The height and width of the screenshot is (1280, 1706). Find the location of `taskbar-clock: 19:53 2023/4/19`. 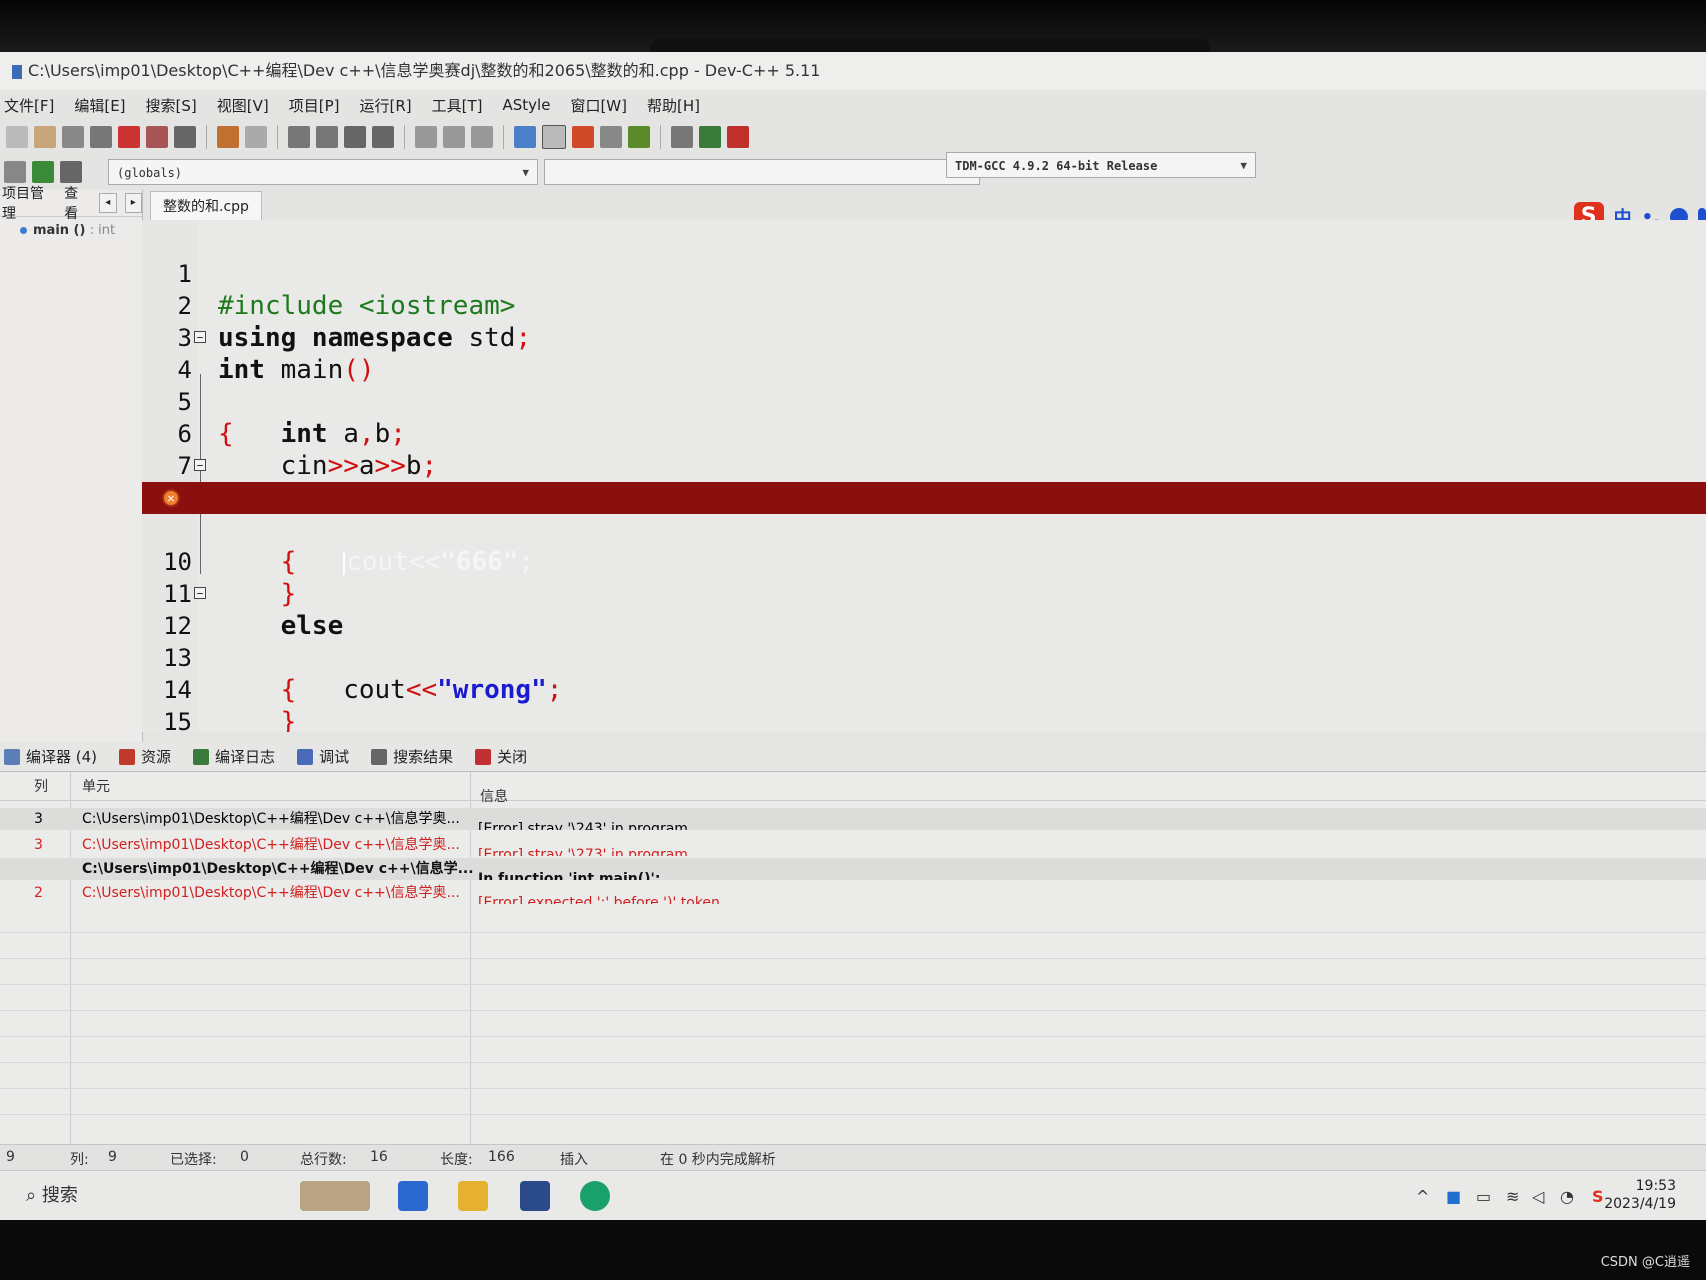

taskbar-clock: 19:53 2023/4/19 is located at coordinates (1640, 1195).